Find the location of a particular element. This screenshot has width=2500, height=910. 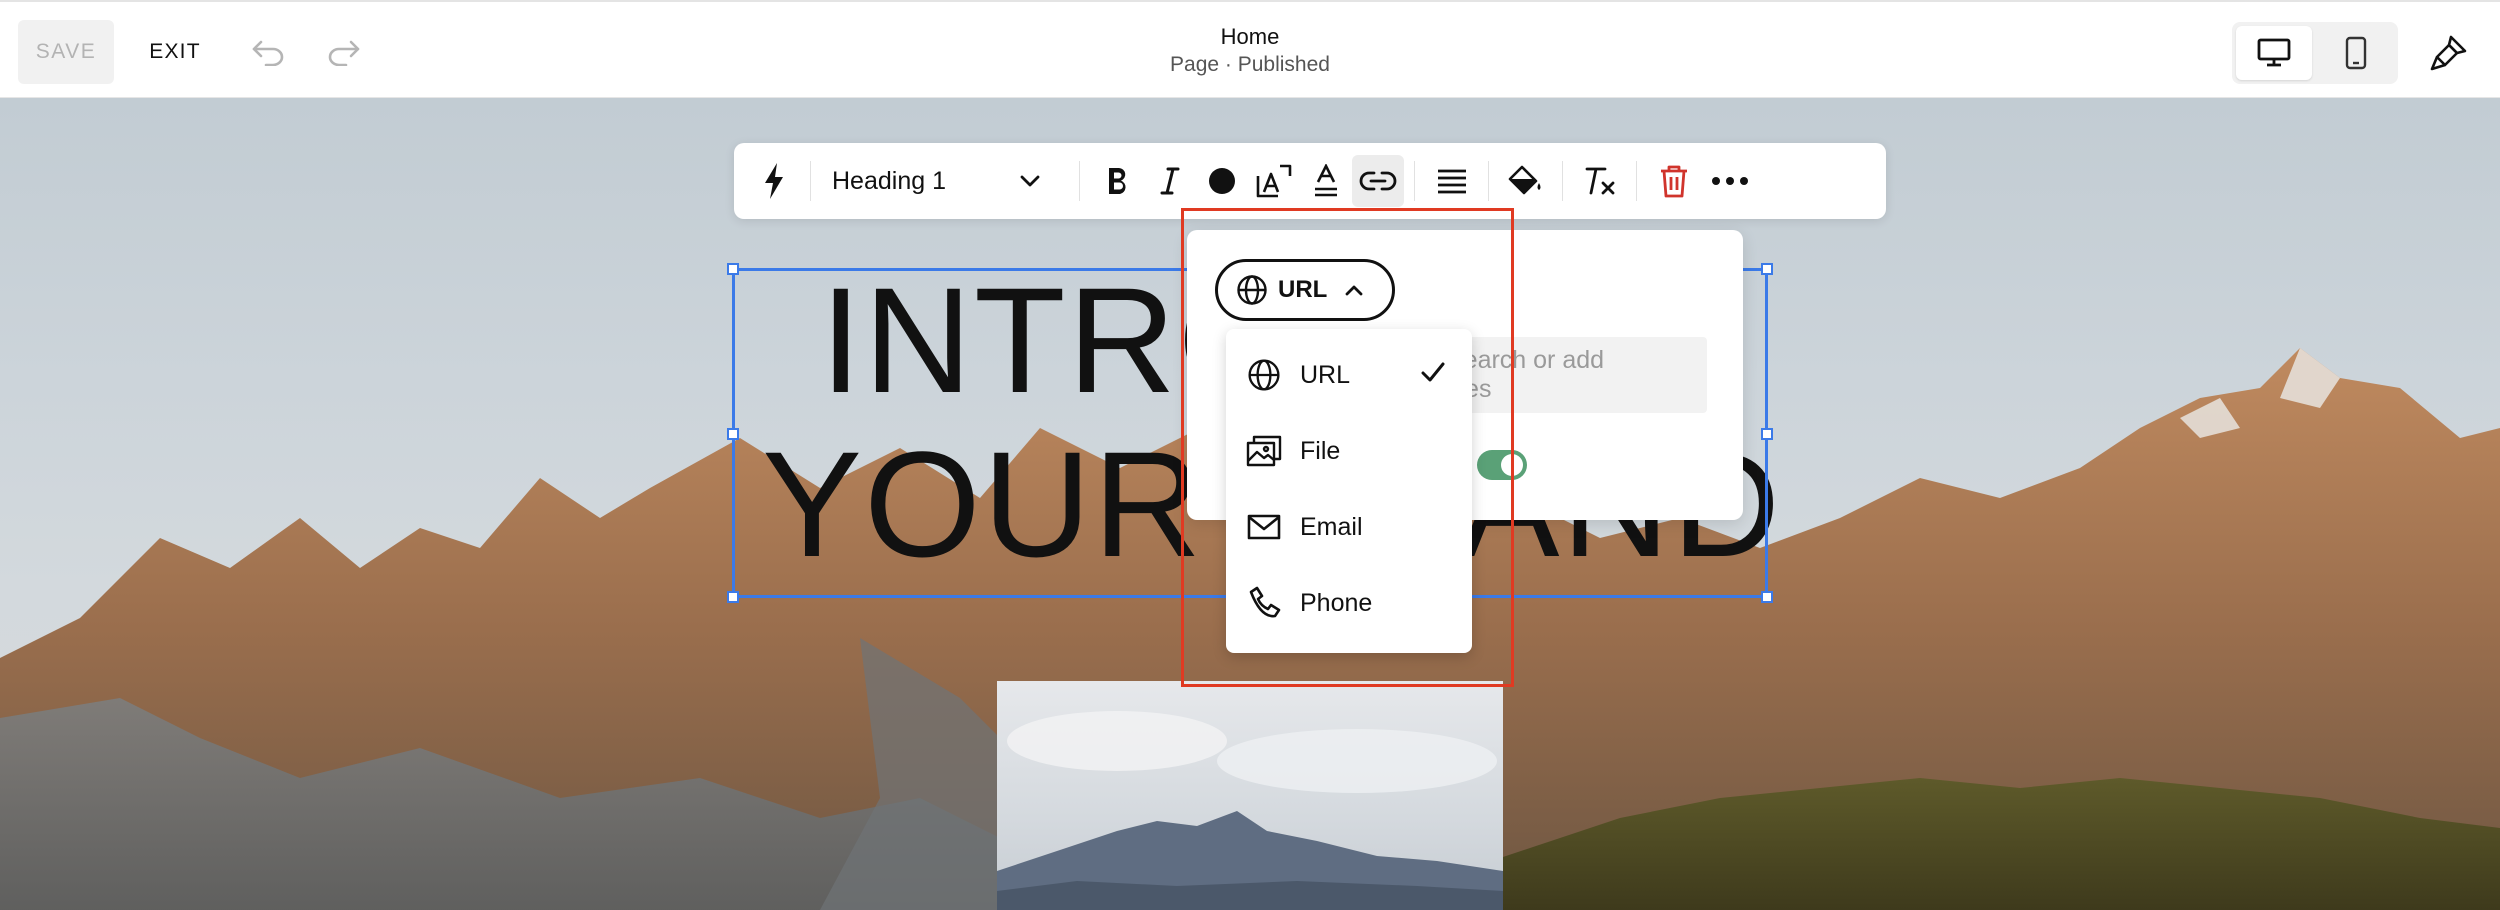

desktop-view-button is located at coordinates (2274, 53).